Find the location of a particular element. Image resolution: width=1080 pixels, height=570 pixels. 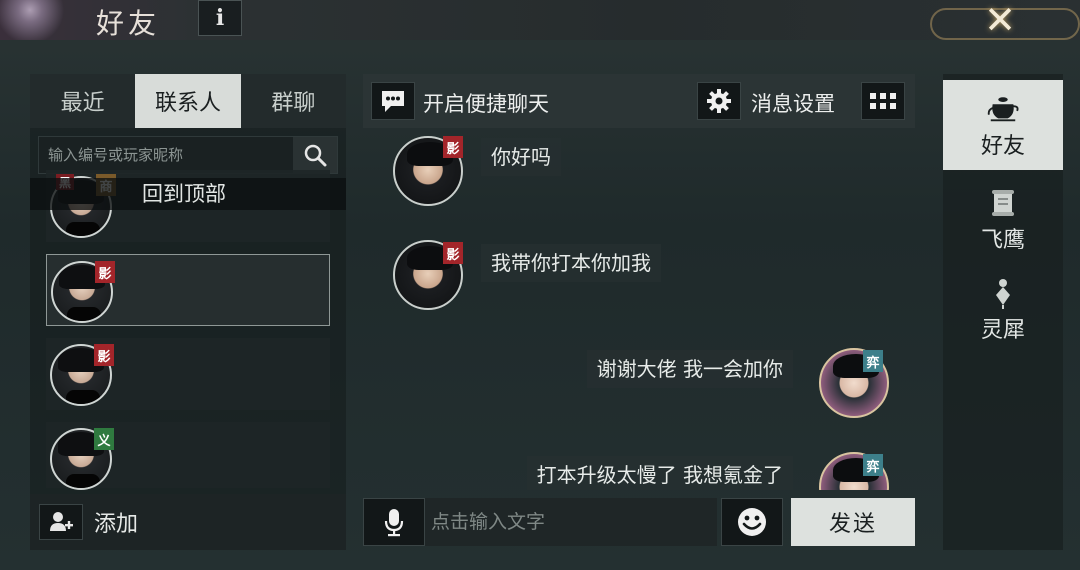

smiley-icon is located at coordinates (752, 522).